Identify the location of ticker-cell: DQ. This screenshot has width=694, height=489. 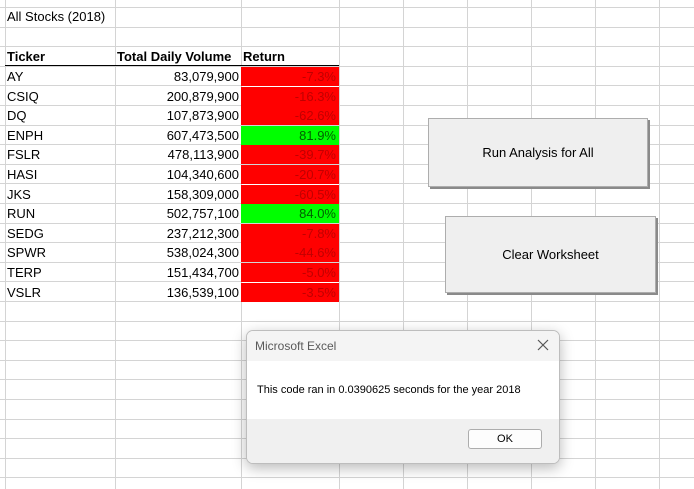
(60, 115).